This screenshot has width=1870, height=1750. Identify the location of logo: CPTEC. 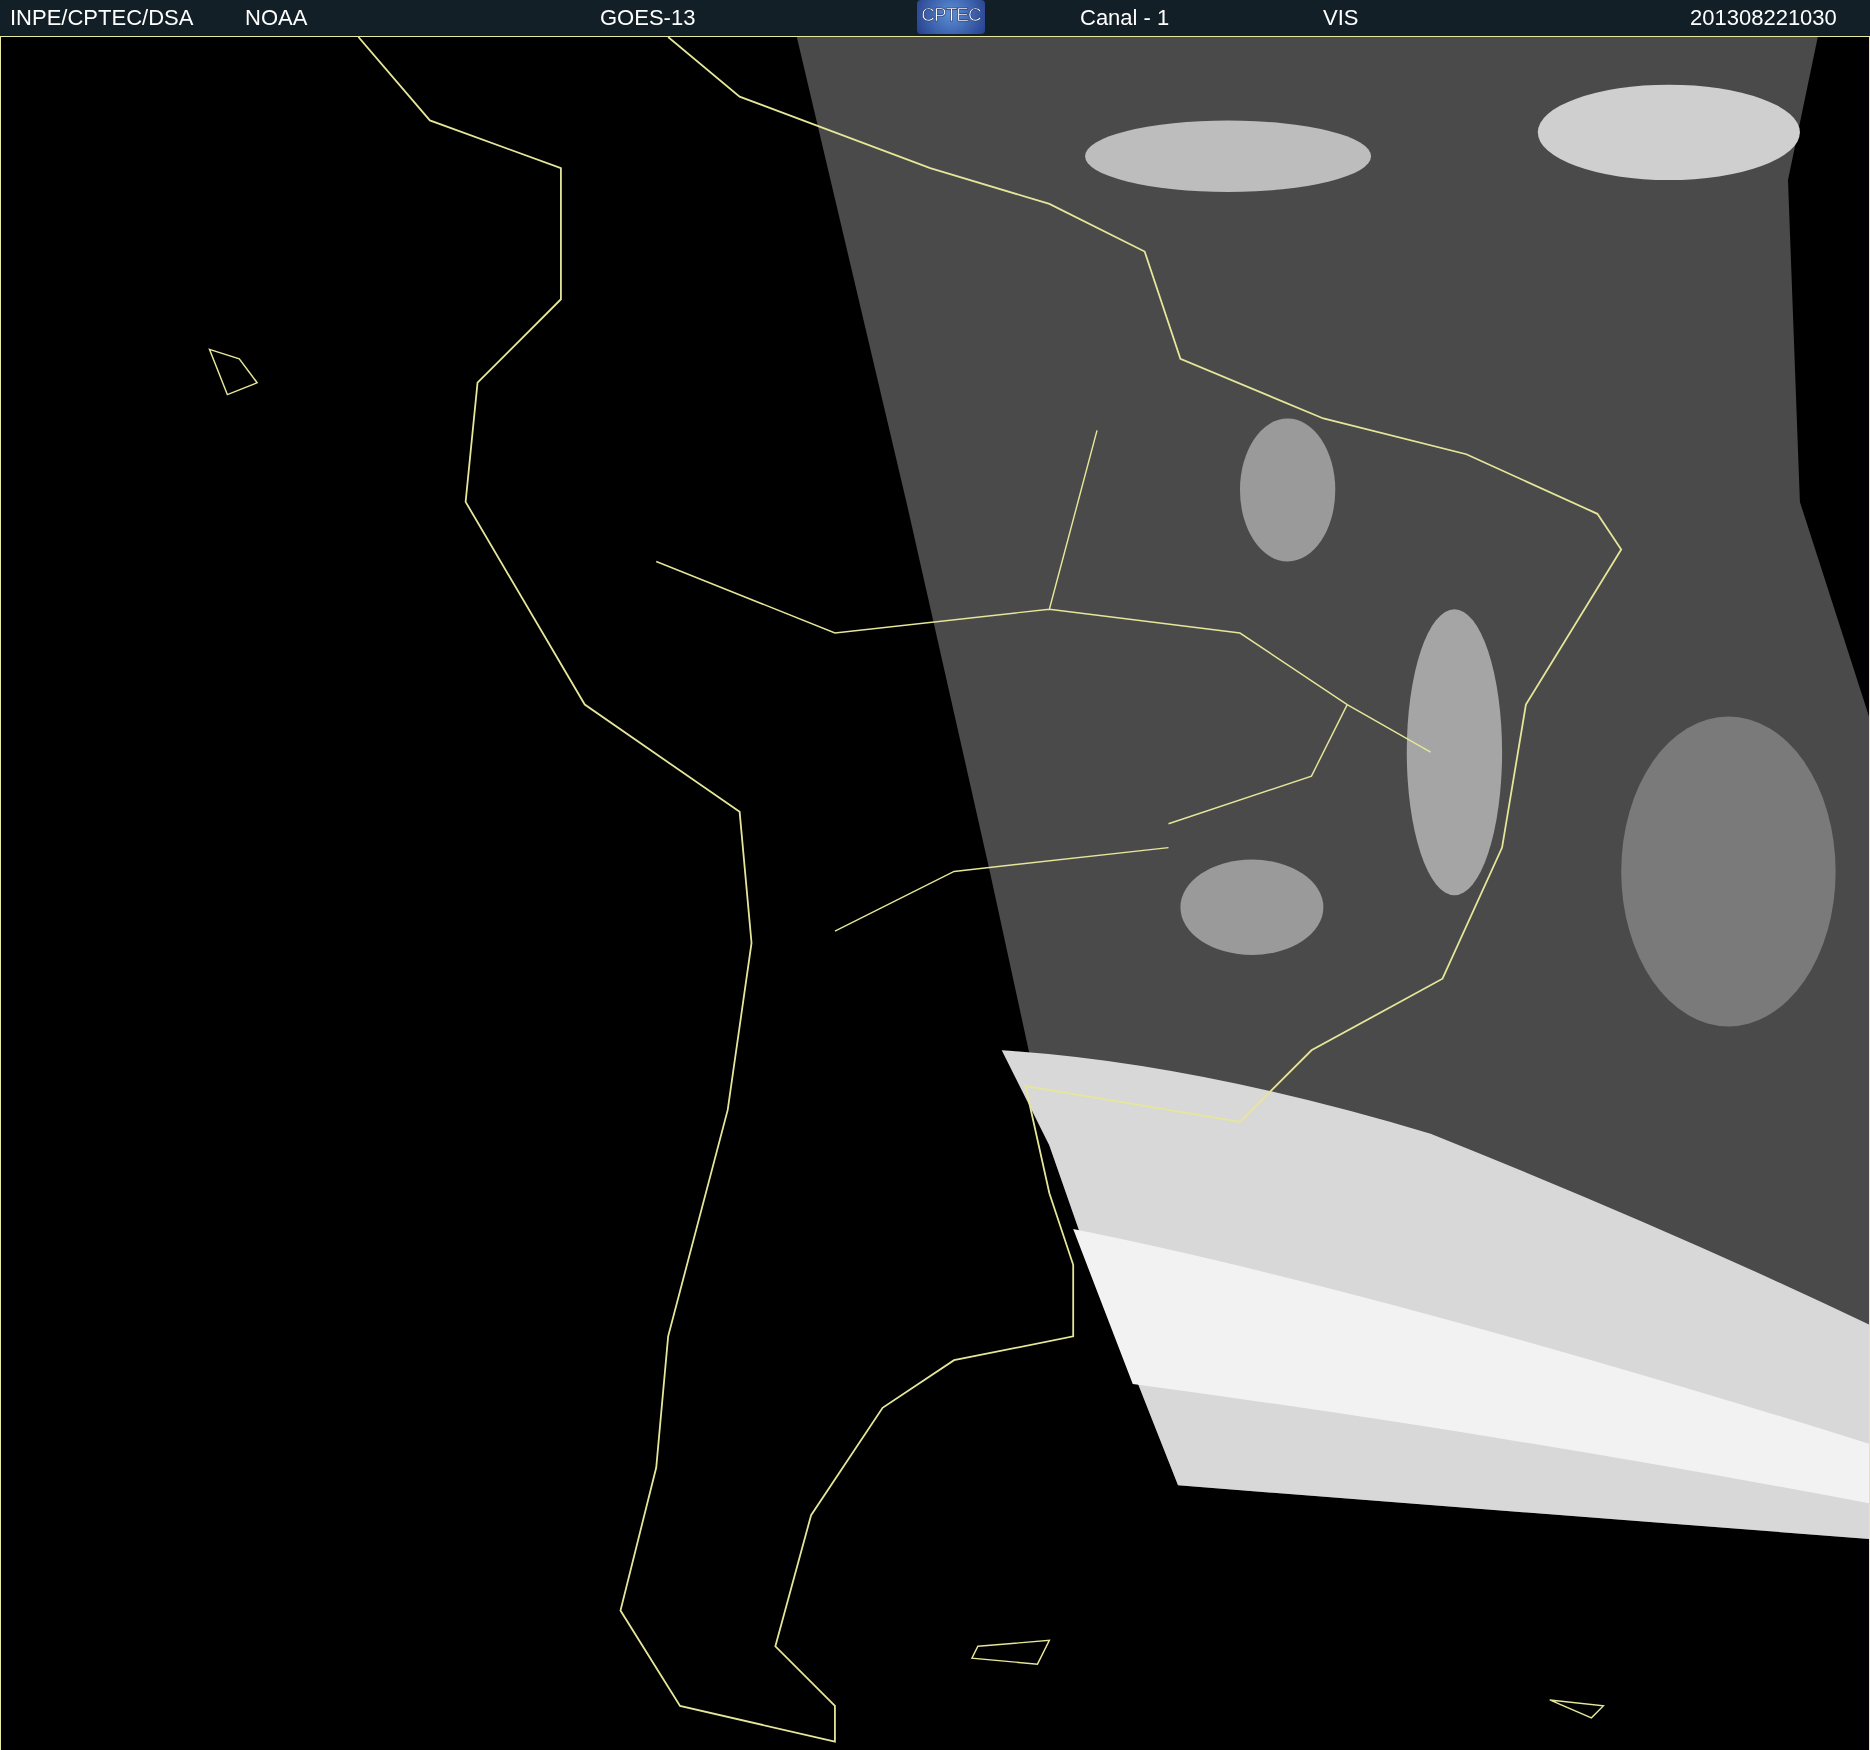
(951, 17).